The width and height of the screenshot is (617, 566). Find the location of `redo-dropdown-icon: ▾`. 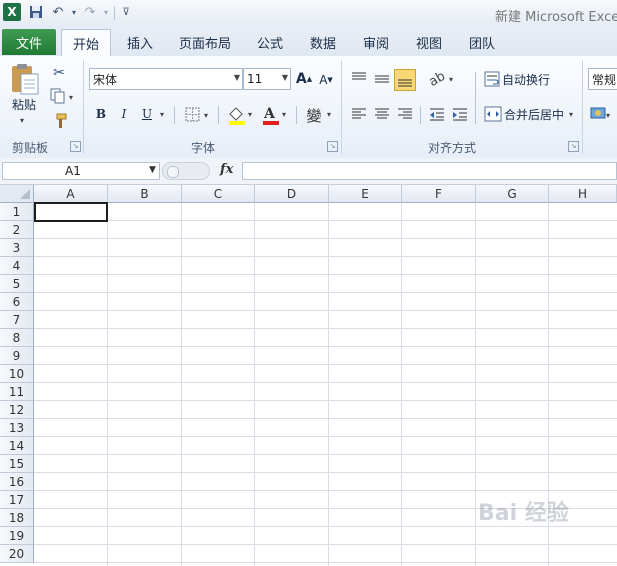

redo-dropdown-icon: ▾ is located at coordinates (106, 12).